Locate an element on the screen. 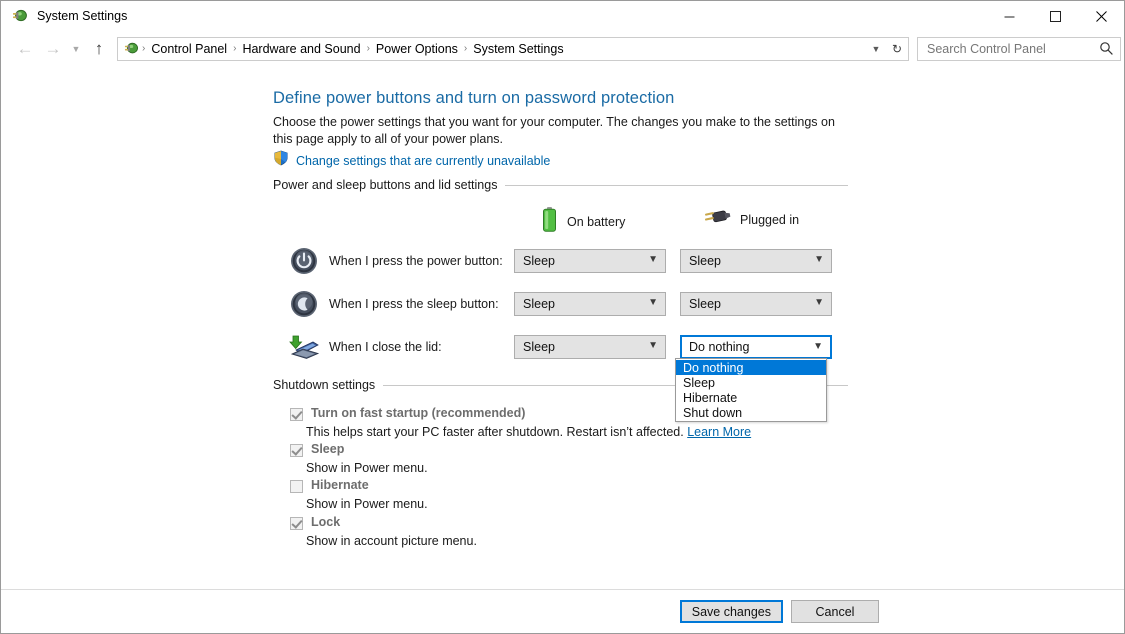 The height and width of the screenshot is (634, 1125). power-plug-icon is located at coordinates (20, 16).